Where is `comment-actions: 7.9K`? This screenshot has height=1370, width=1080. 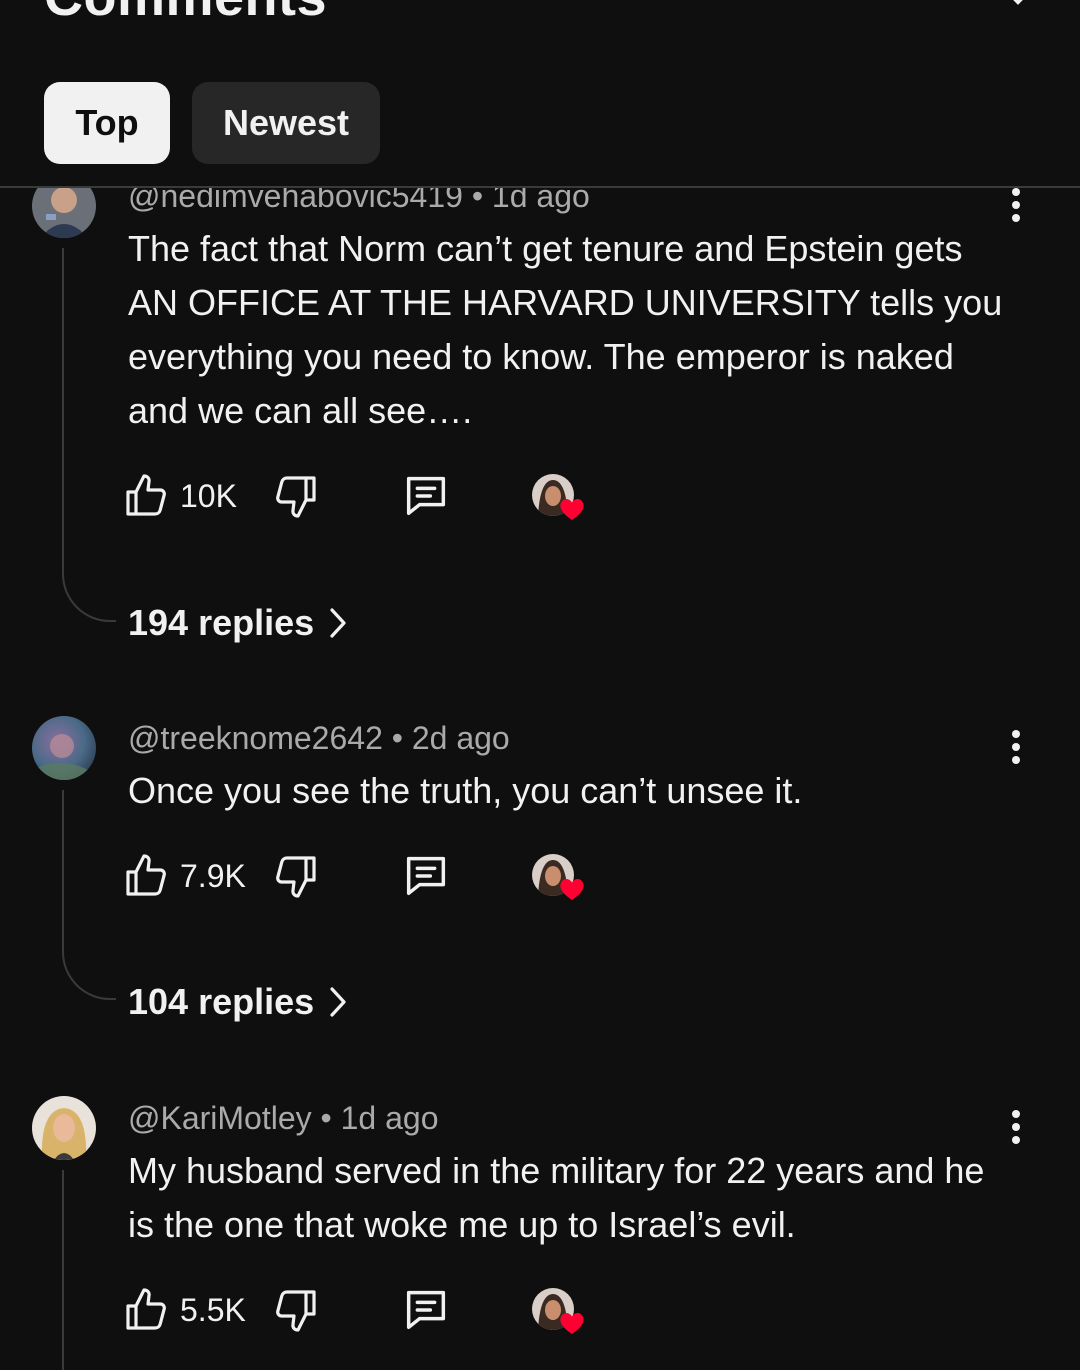
comment-actions: 7.9K is located at coordinates (372, 876).